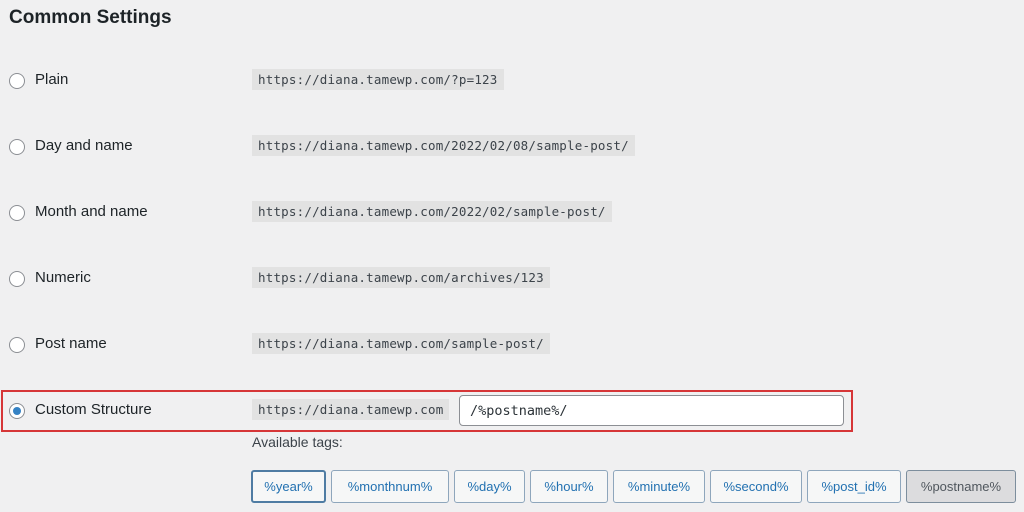 This screenshot has width=1024, height=512. What do you see at coordinates (93, 409) in the screenshot?
I see `option-label: Custom Structure` at bounding box center [93, 409].